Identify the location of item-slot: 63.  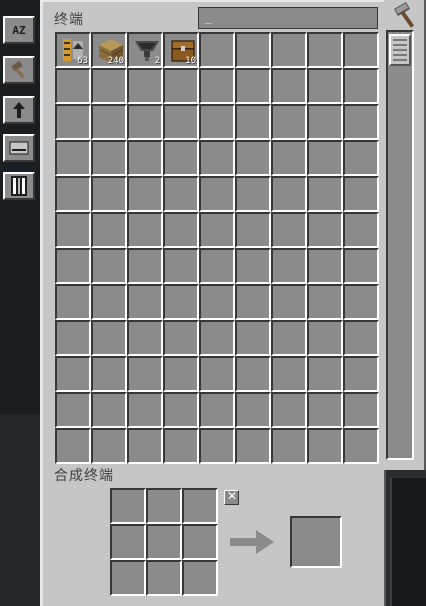
(73, 50).